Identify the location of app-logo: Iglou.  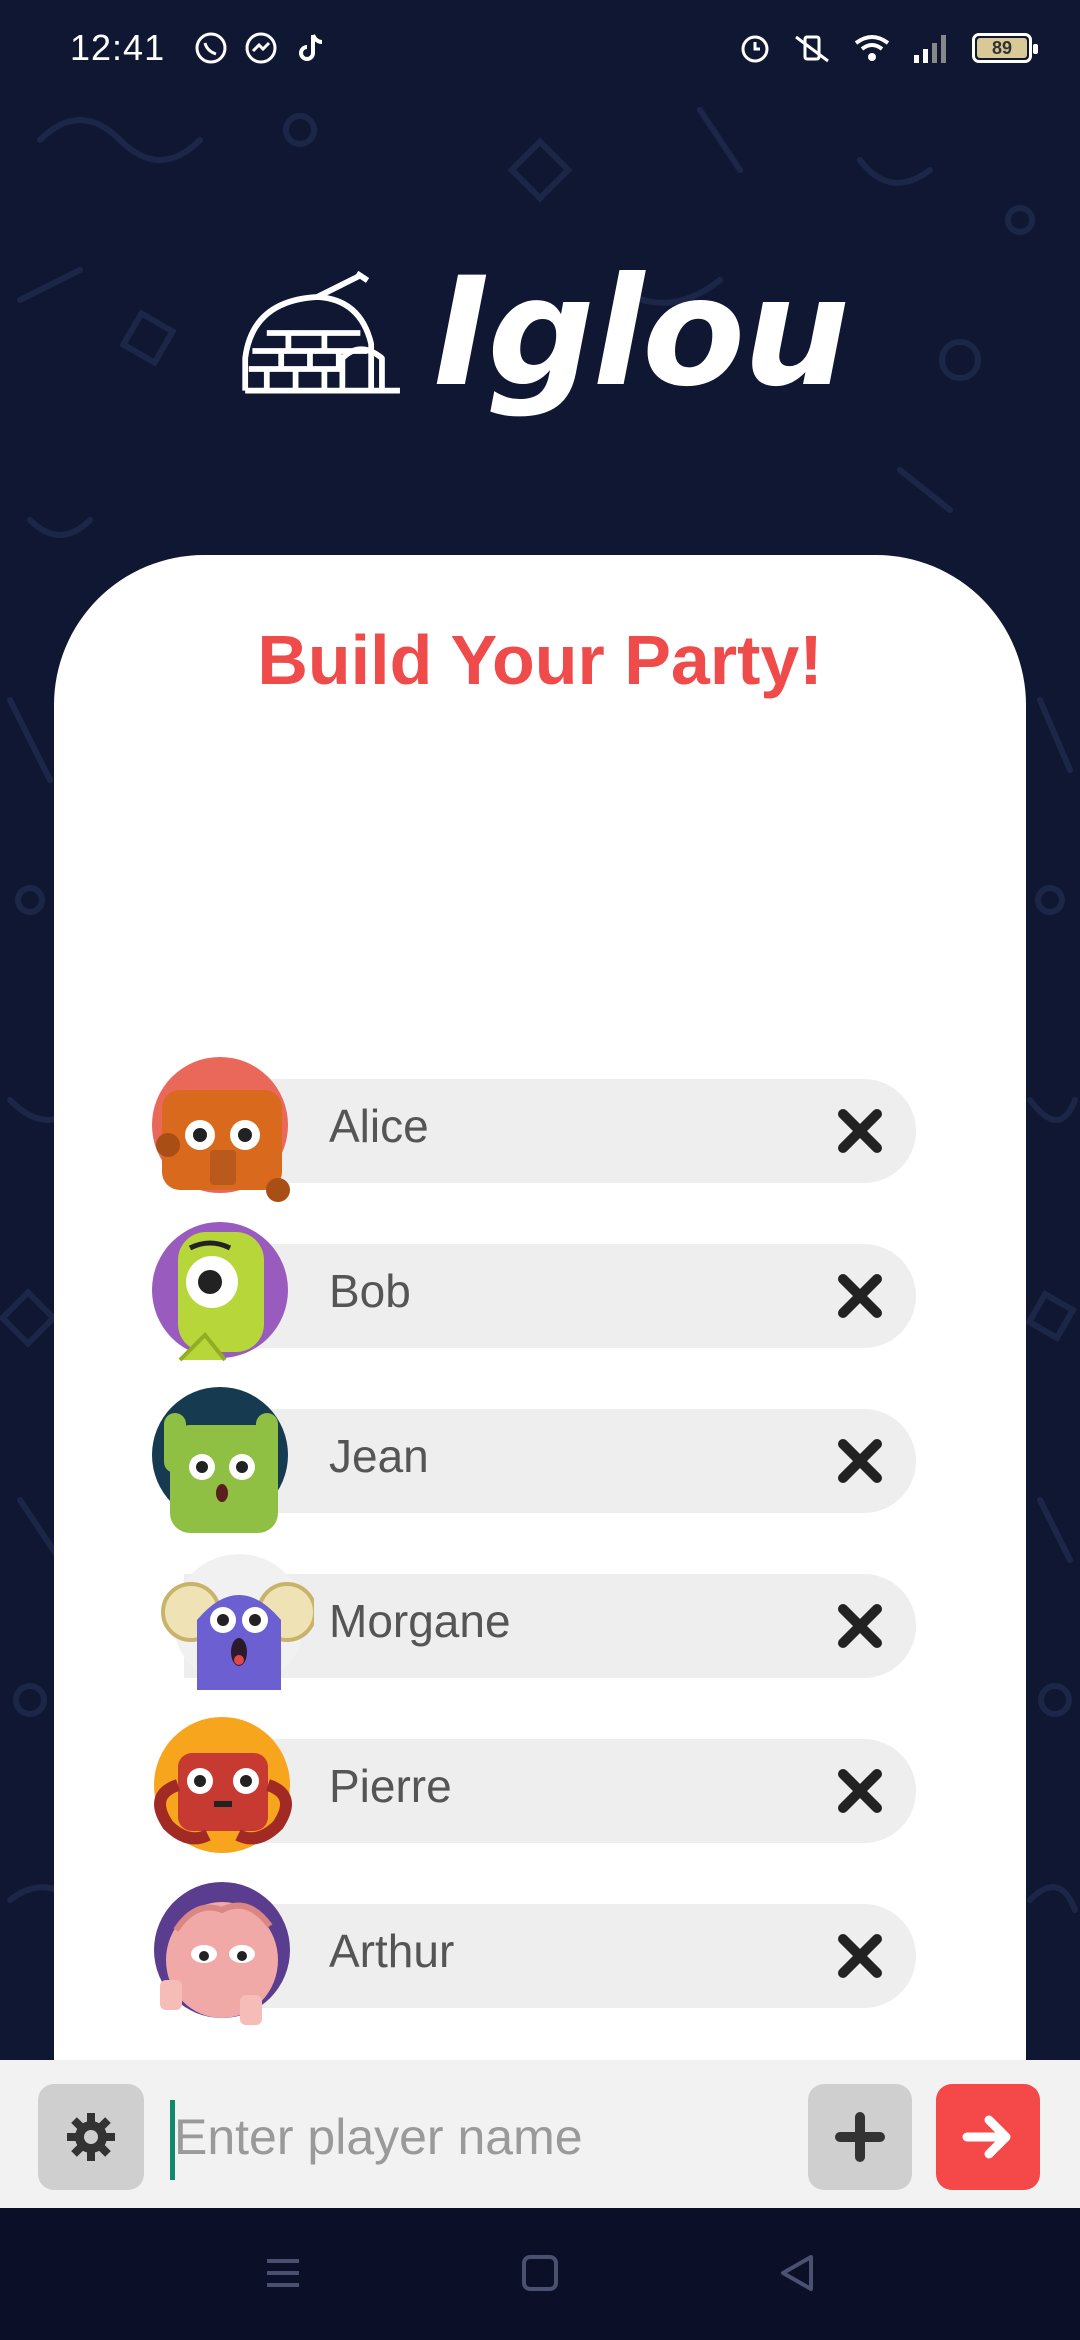
(544, 333).